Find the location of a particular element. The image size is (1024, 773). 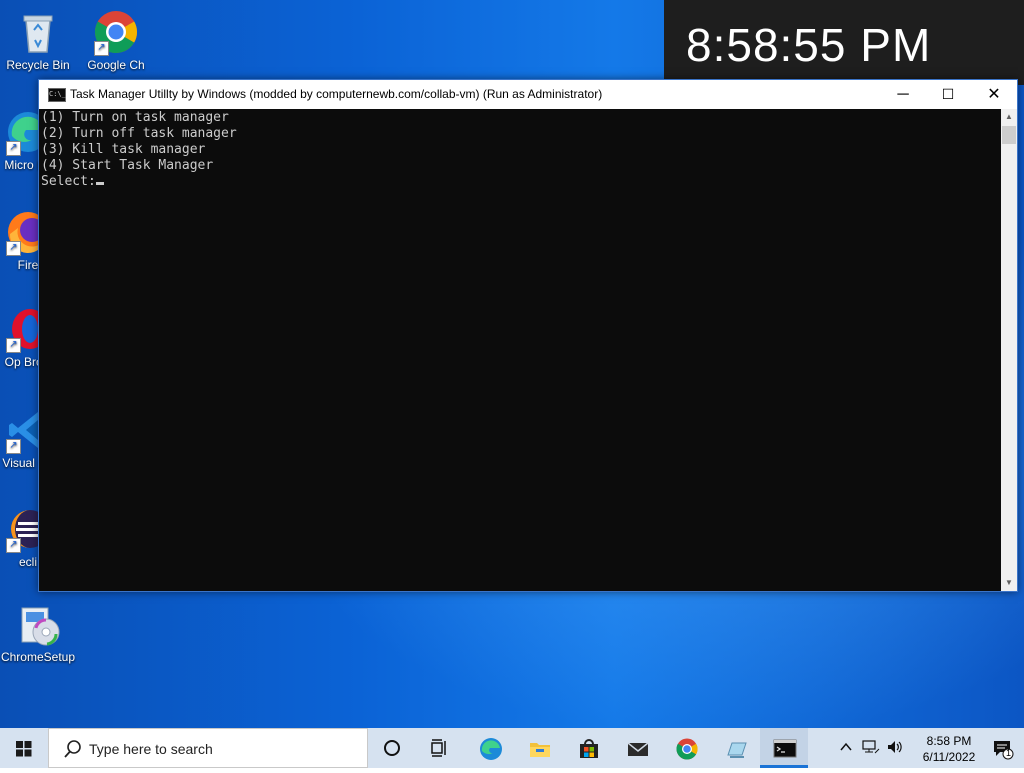

desktop-icon-google-chrome: ↗ Google Ch is located at coordinates (116, 40).